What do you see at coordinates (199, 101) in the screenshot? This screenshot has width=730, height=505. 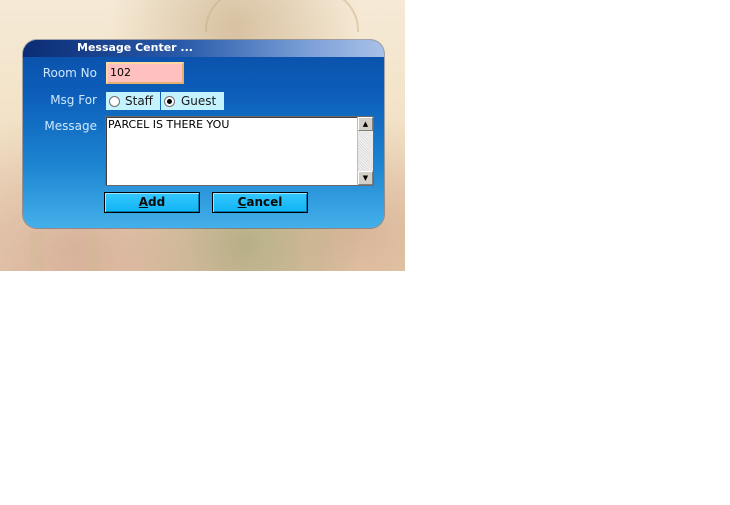 I see `guest-radio-label: Guest` at bounding box center [199, 101].